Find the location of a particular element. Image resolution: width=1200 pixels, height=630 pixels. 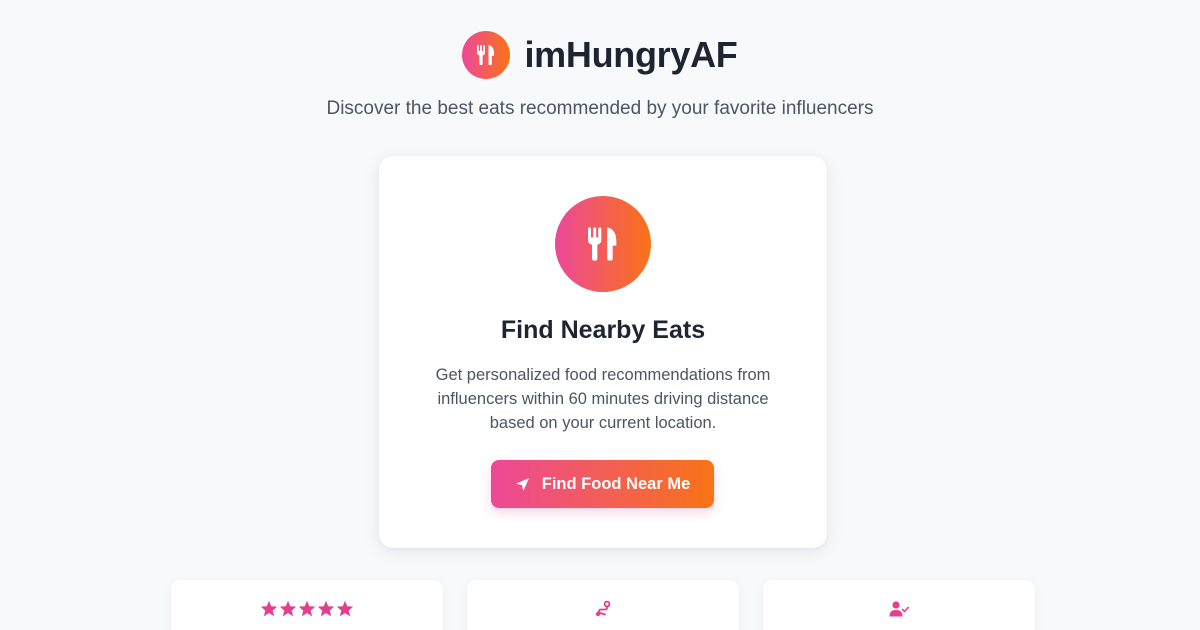

find-food-button: Find Food Near Me is located at coordinates (602, 484).